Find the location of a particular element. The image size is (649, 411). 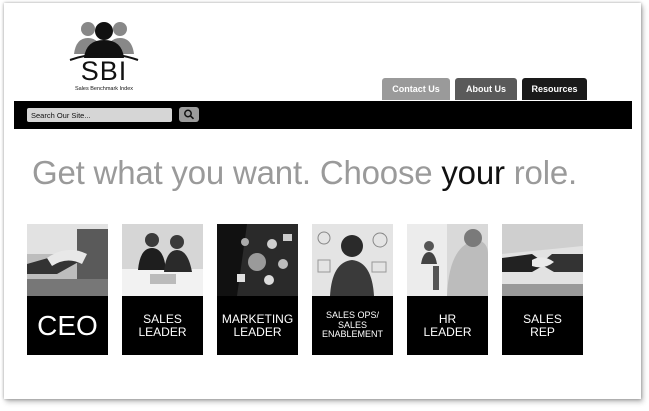

role-label-line3: ENABLEMENT is located at coordinates (352, 334).